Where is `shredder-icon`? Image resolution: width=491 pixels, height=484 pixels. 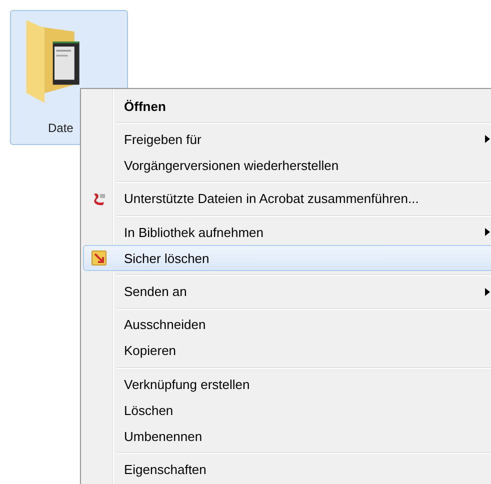
shredder-icon is located at coordinates (99, 258).